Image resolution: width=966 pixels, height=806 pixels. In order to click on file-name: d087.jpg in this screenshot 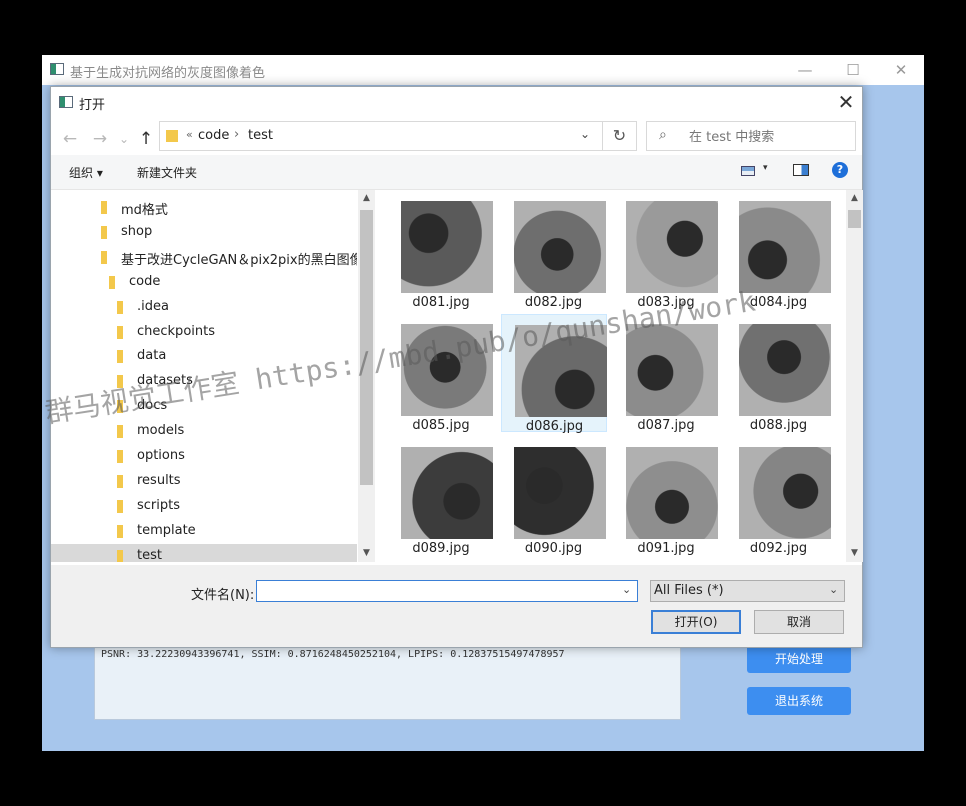, I will do `click(666, 425)`.